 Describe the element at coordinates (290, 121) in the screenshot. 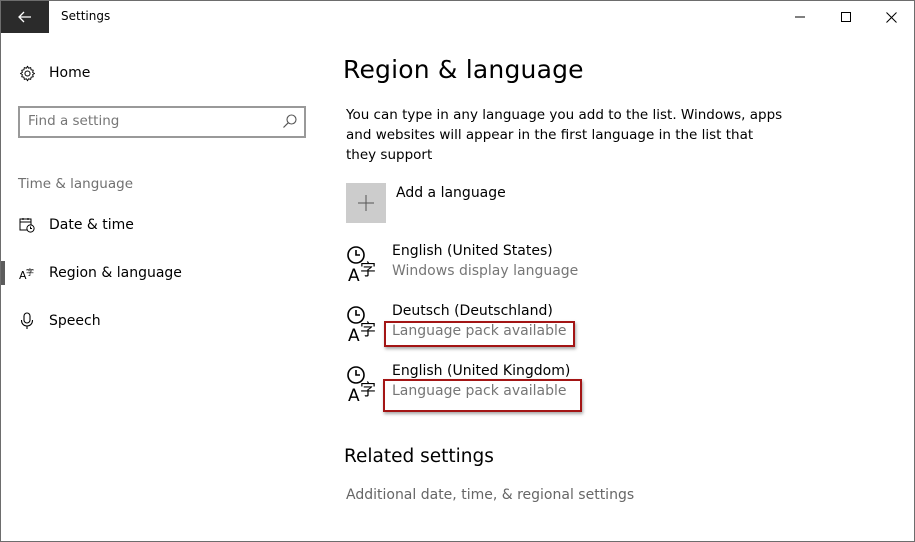

I see `search-icon` at that location.